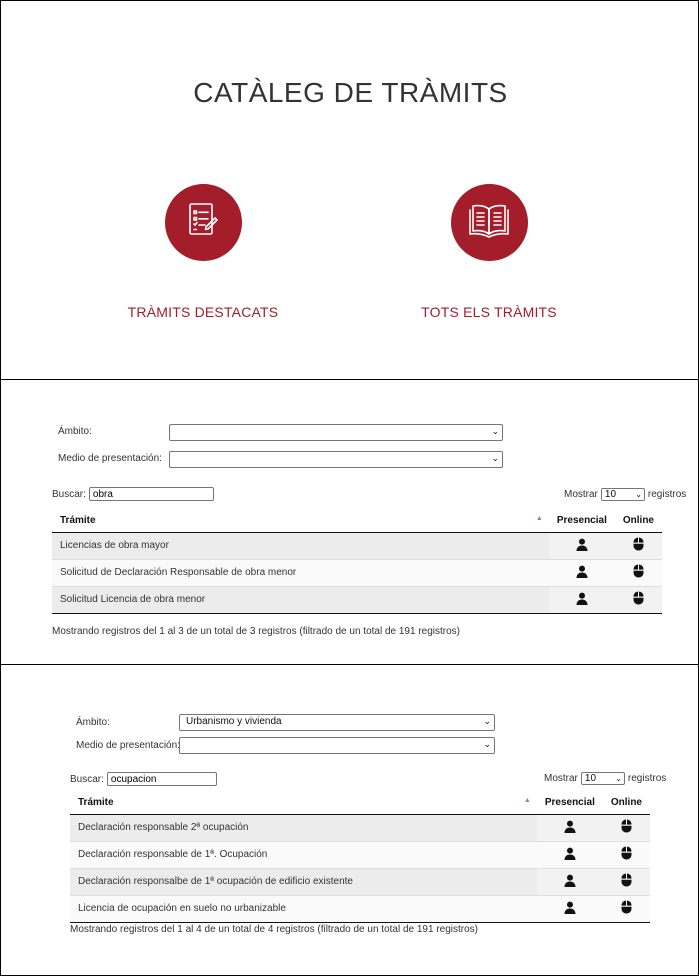  What do you see at coordinates (489, 312) in the screenshot?
I see `all-procedures-link: TOTS ELS TRÀMITS` at bounding box center [489, 312].